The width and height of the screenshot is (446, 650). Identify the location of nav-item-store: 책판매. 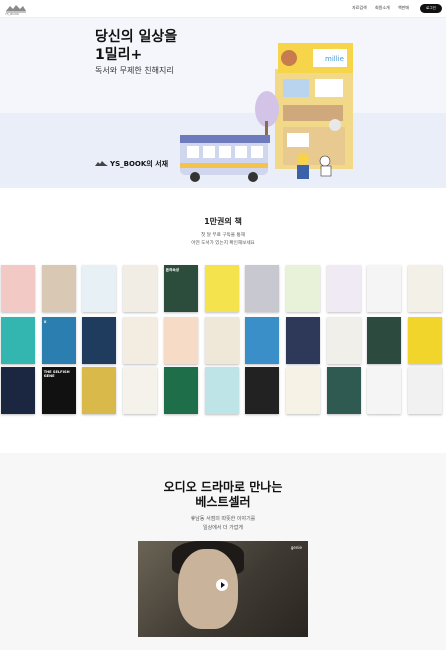
(403, 8).